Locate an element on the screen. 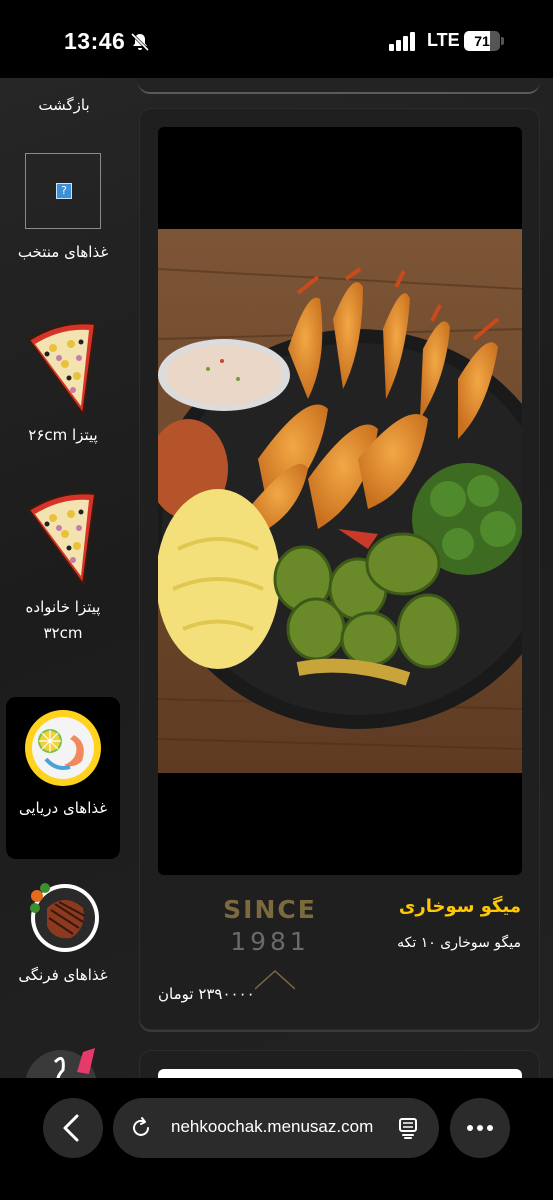 This screenshot has width=553, height=1200. bell-muted-icon is located at coordinates (140, 42).